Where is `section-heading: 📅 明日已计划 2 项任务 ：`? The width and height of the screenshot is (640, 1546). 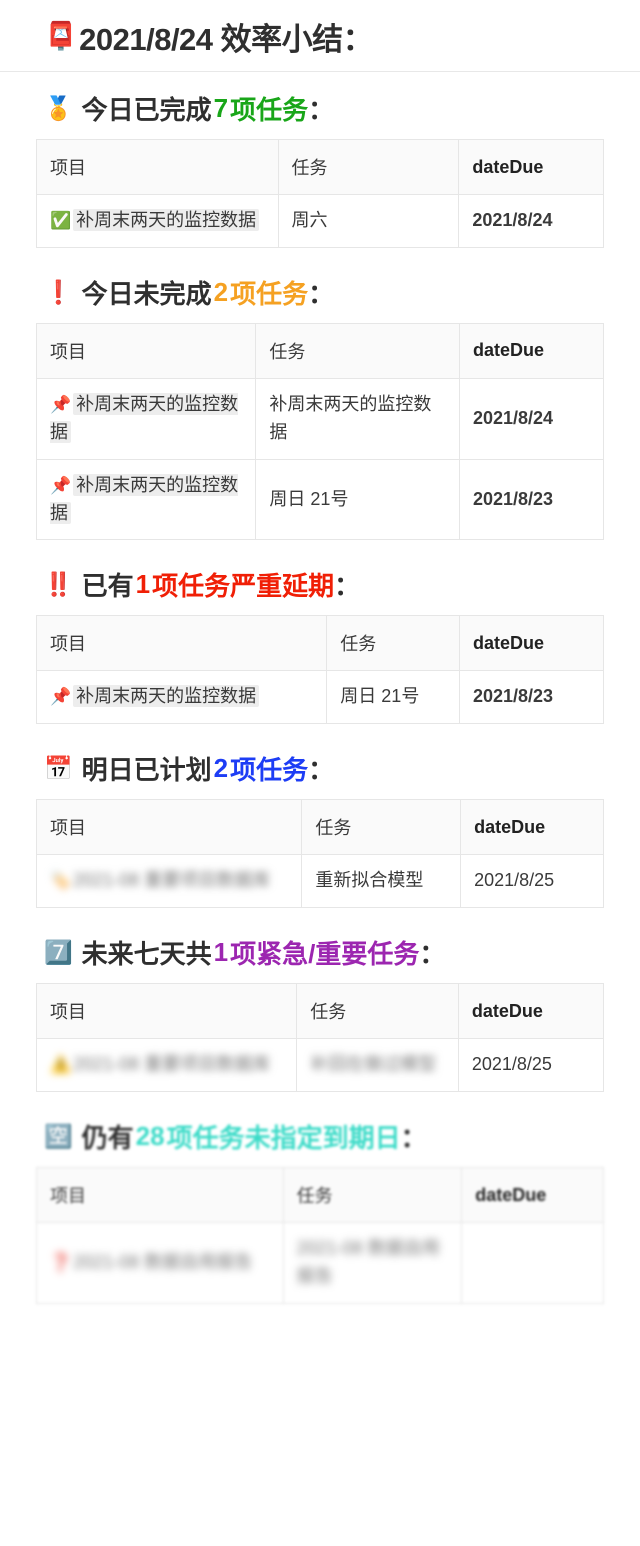
section-heading: 📅 明日已计划 2 项任务 ： is located at coordinates (320, 765).